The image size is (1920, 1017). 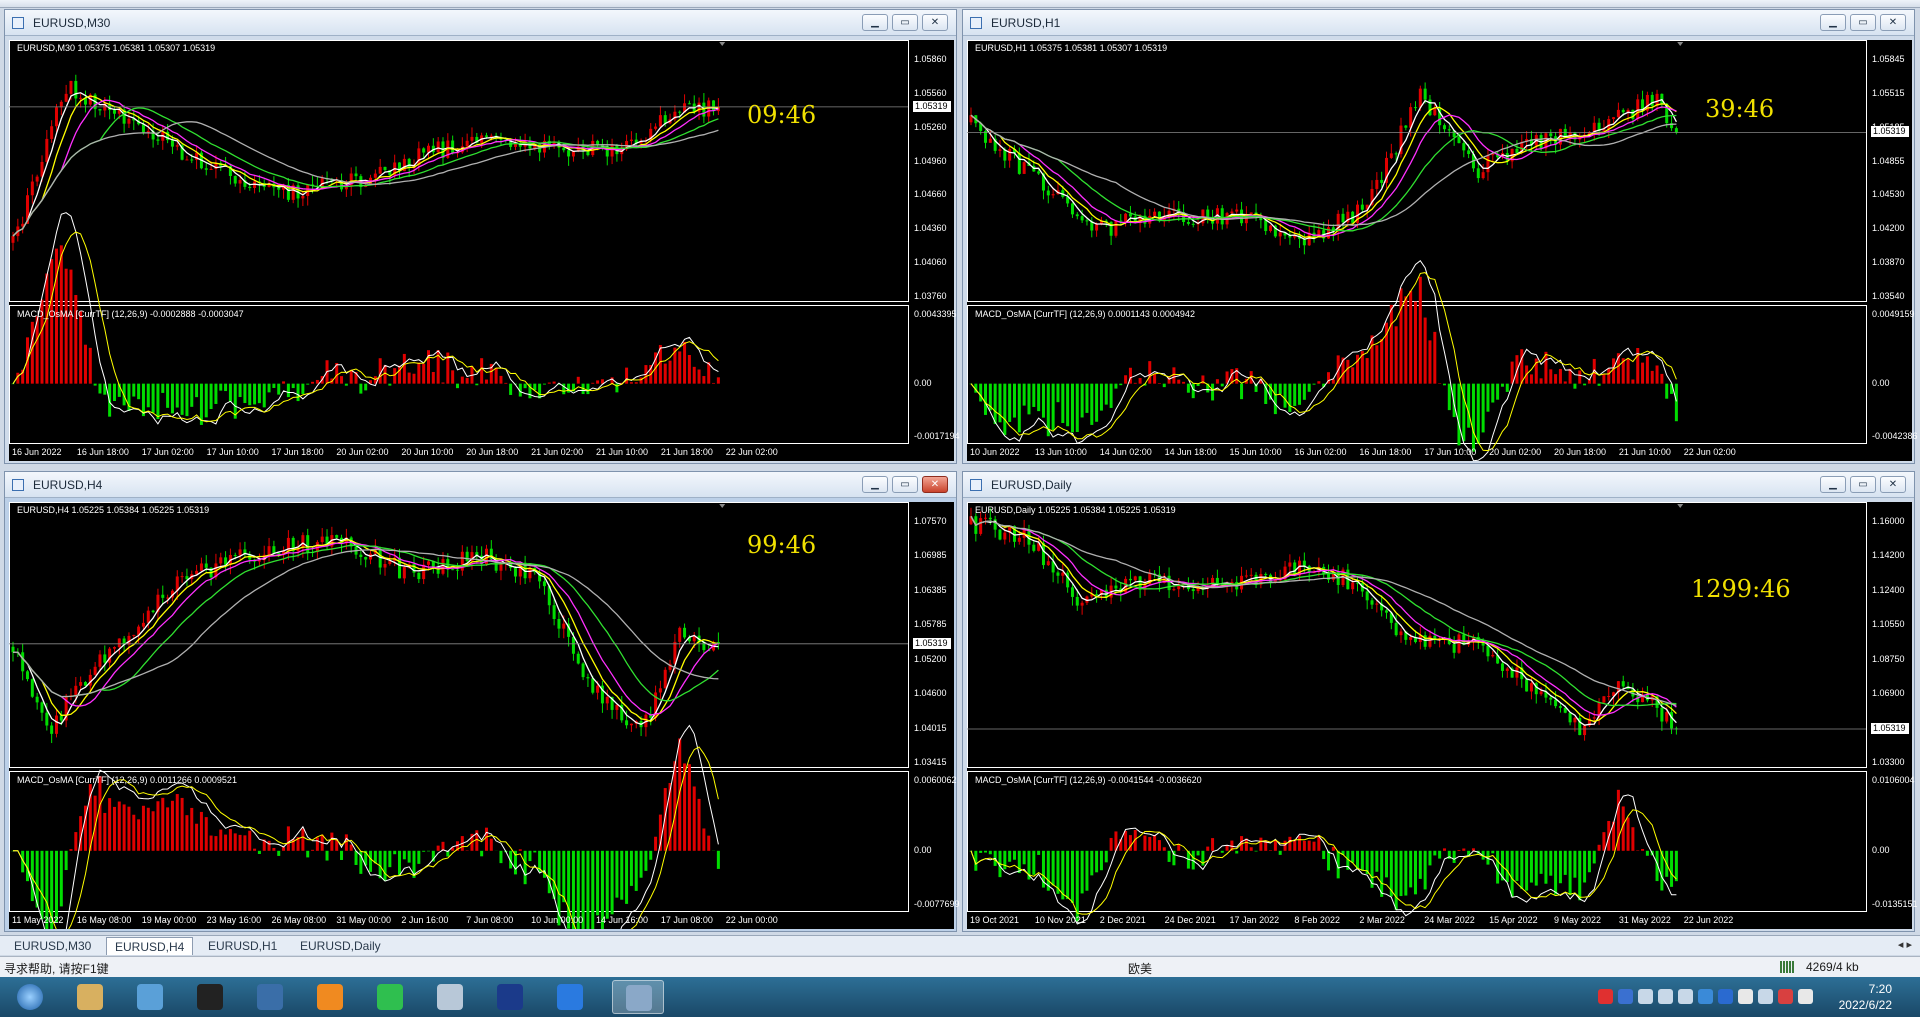 What do you see at coordinates (1060, 920) in the screenshot?
I see `date-tick: 10 Nov 2021` at bounding box center [1060, 920].